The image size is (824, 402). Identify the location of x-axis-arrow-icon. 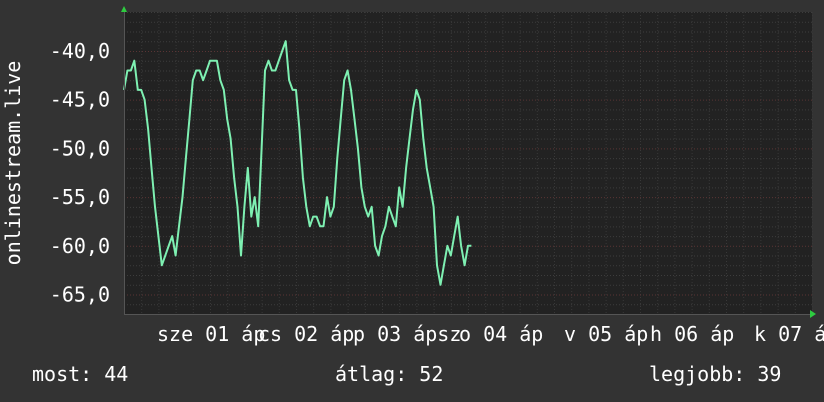
(813, 314).